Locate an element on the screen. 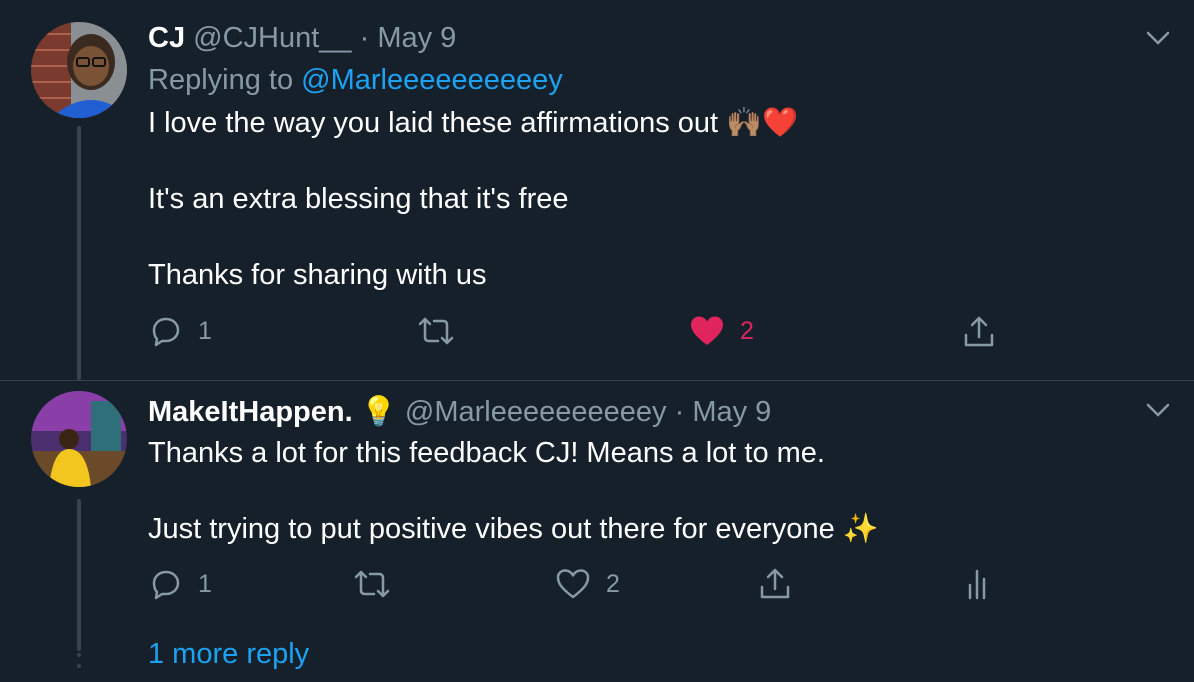 The image size is (1194, 682). tweet-text-line: It's an extra blessing that it's free is located at coordinates (358, 199).